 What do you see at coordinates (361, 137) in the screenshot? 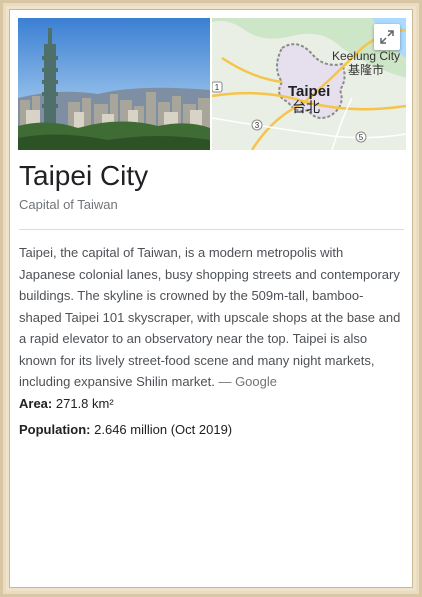
I see `road-shield-label: 5` at bounding box center [361, 137].